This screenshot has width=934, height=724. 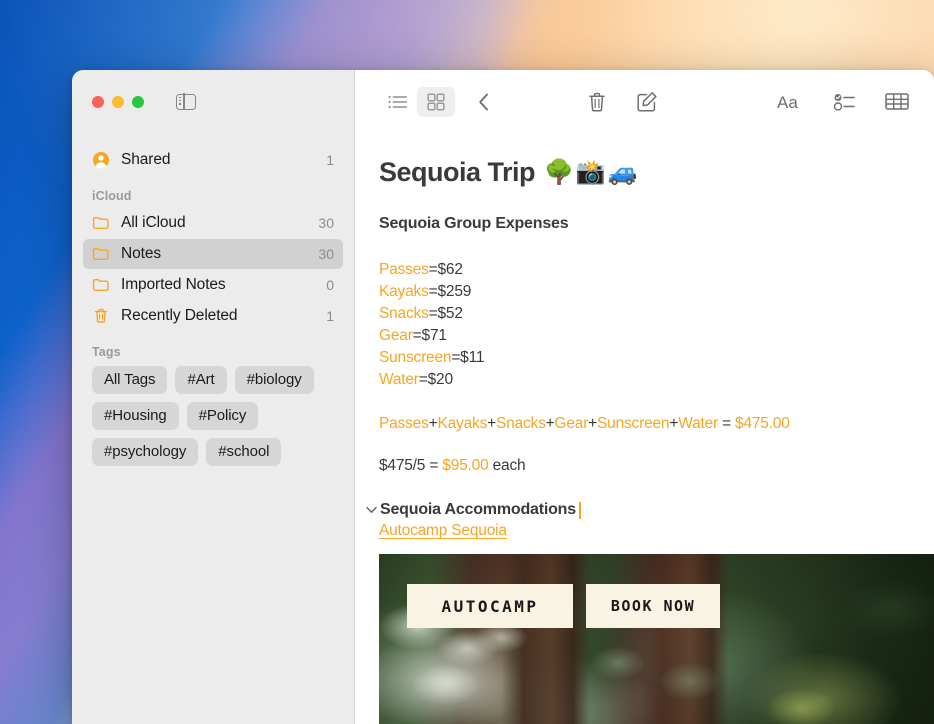 What do you see at coordinates (404, 423) in the screenshot?
I see `sum-term: Passes` at bounding box center [404, 423].